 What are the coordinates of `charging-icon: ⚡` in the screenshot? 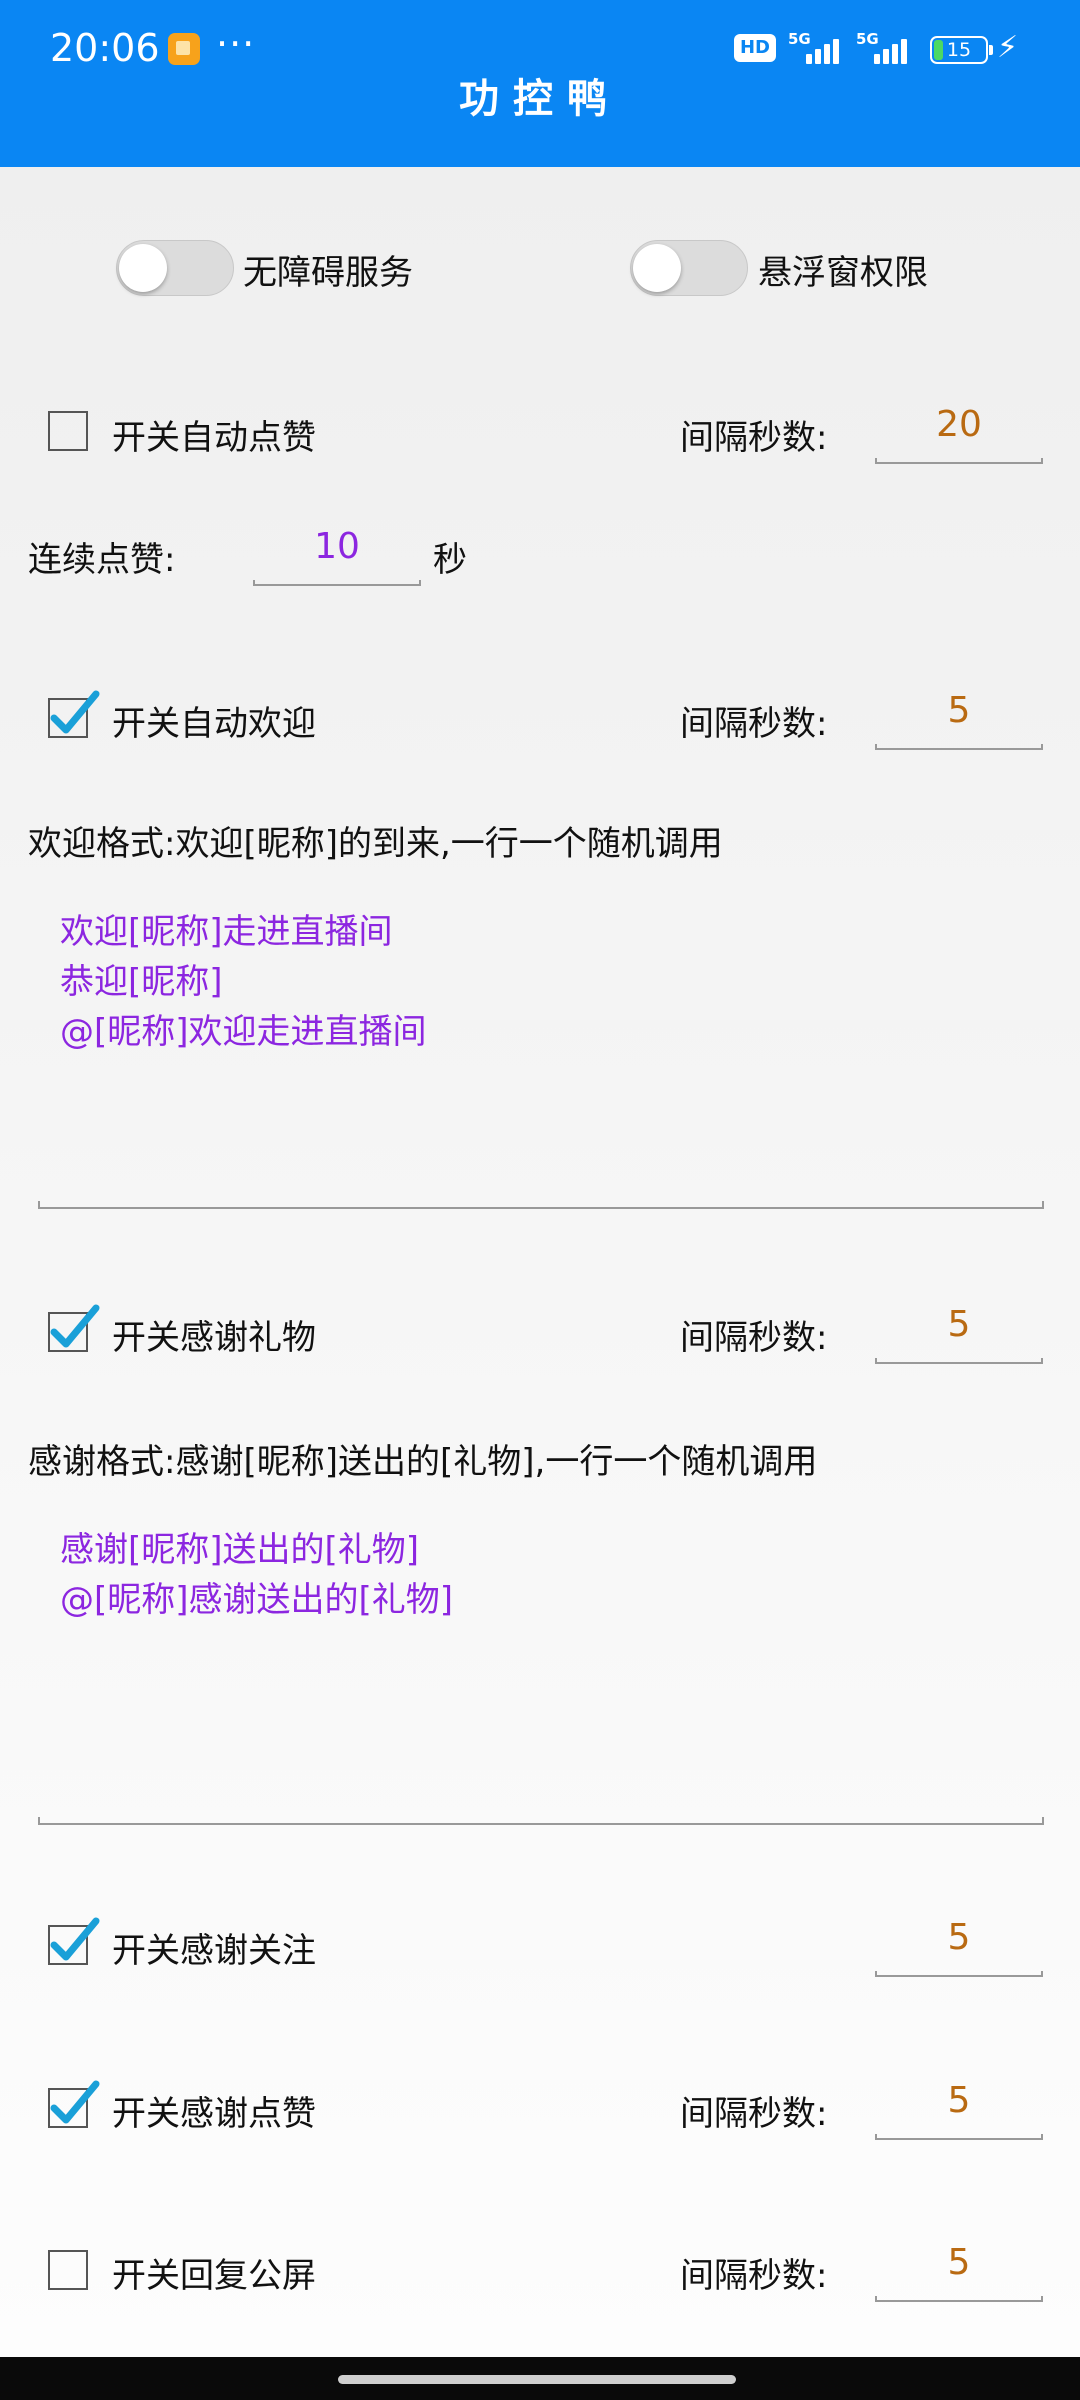 It's located at (1008, 47).